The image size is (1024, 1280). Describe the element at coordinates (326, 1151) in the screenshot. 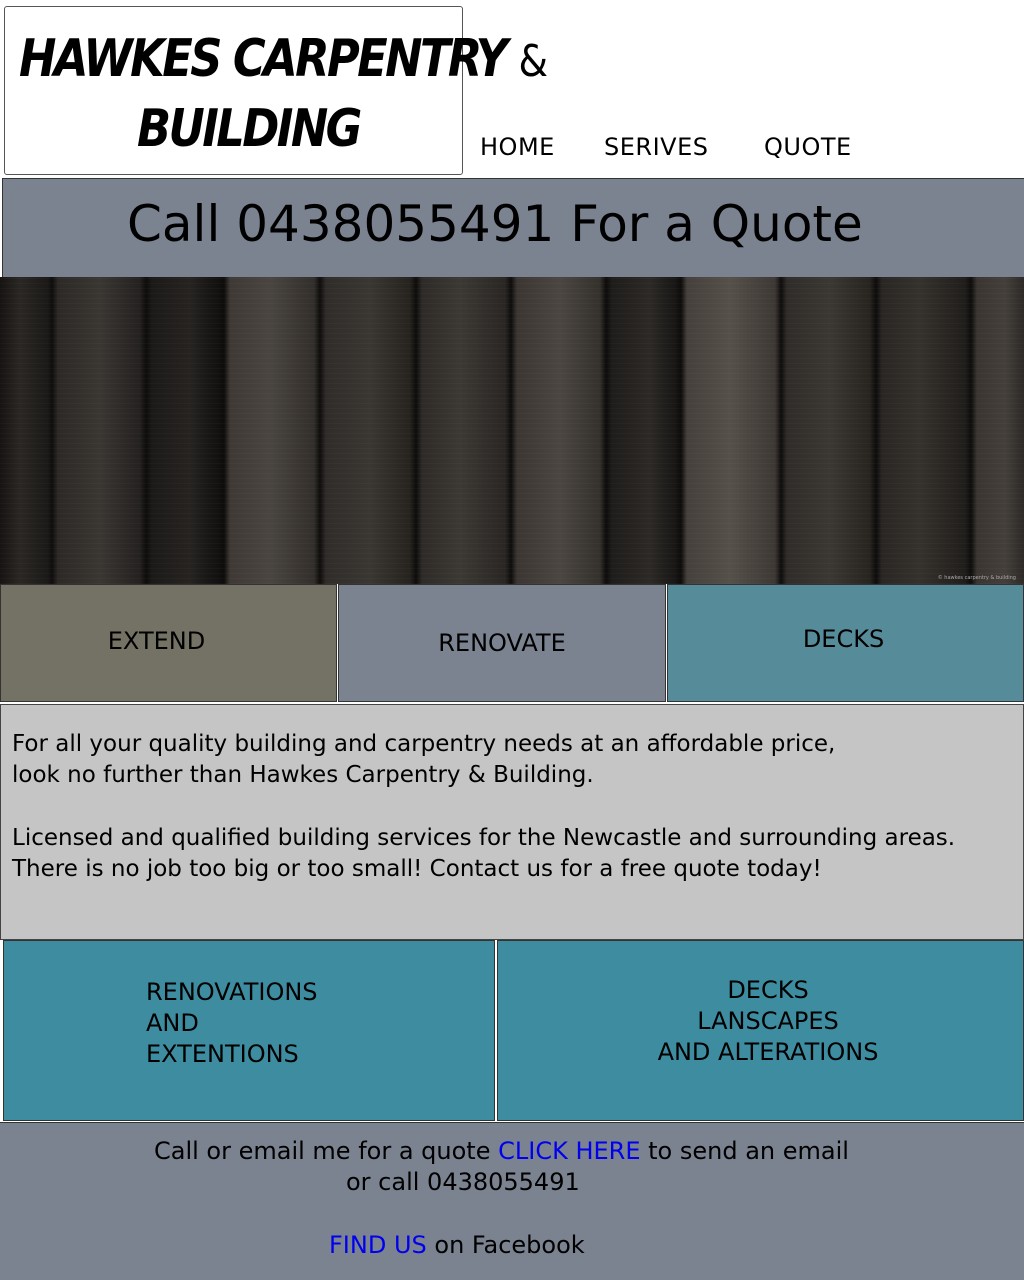

I see `footer-email-prefix: Call or email me for a quote` at that location.